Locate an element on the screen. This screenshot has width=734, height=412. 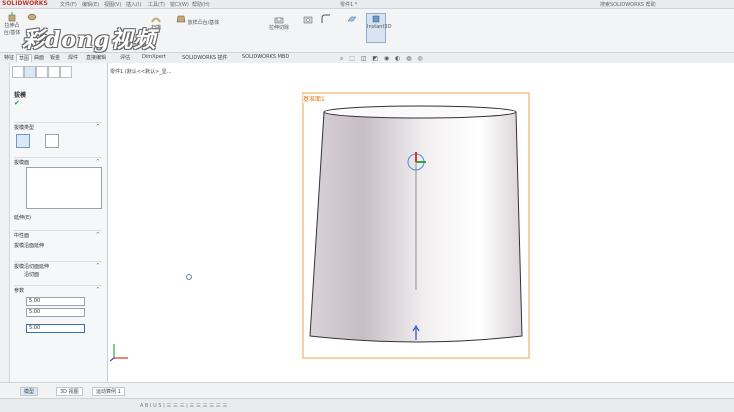
reference-triad is located at coordinates (119, 353).